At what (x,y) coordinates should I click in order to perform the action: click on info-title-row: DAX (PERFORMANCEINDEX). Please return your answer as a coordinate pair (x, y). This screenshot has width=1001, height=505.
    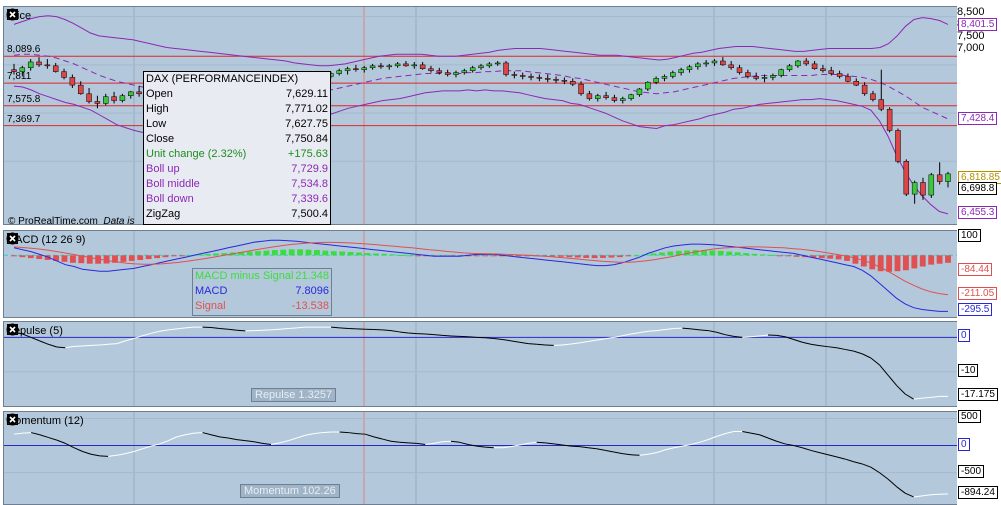
    Looking at the image, I should click on (237, 80).